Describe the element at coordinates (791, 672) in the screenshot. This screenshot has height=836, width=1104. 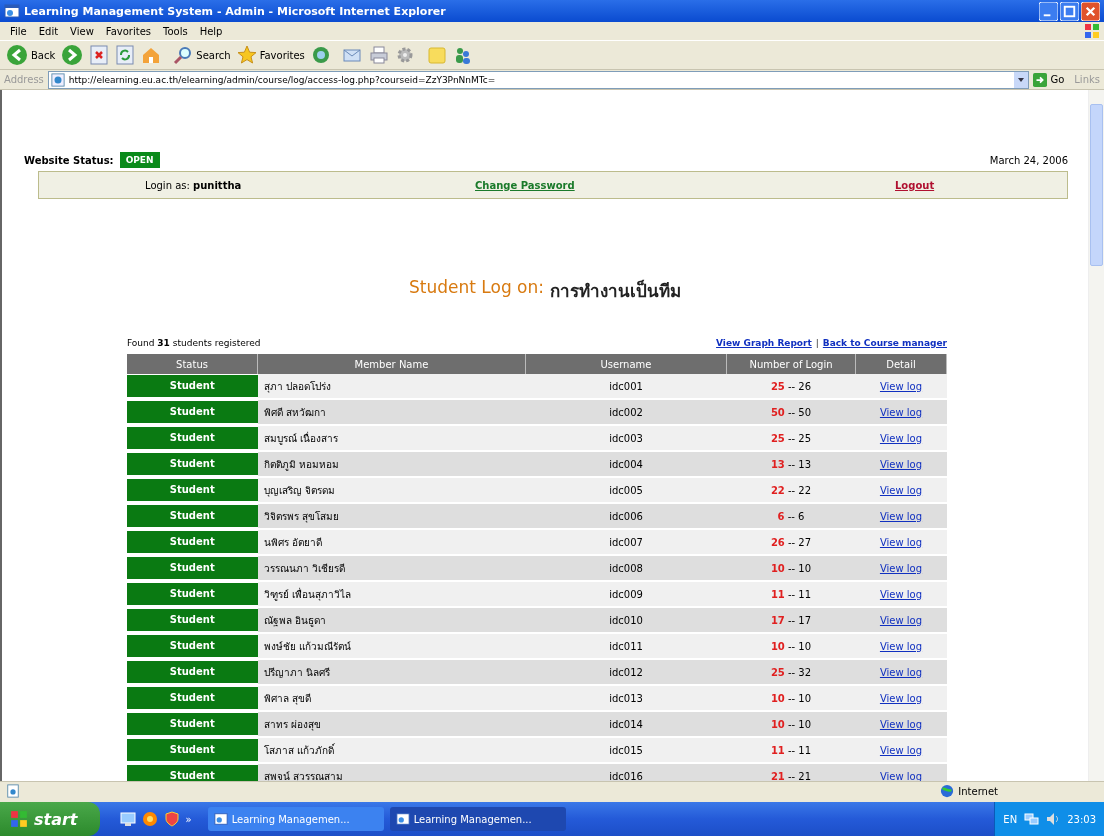
I see `login-count-cell: 25 -- 32` at that location.